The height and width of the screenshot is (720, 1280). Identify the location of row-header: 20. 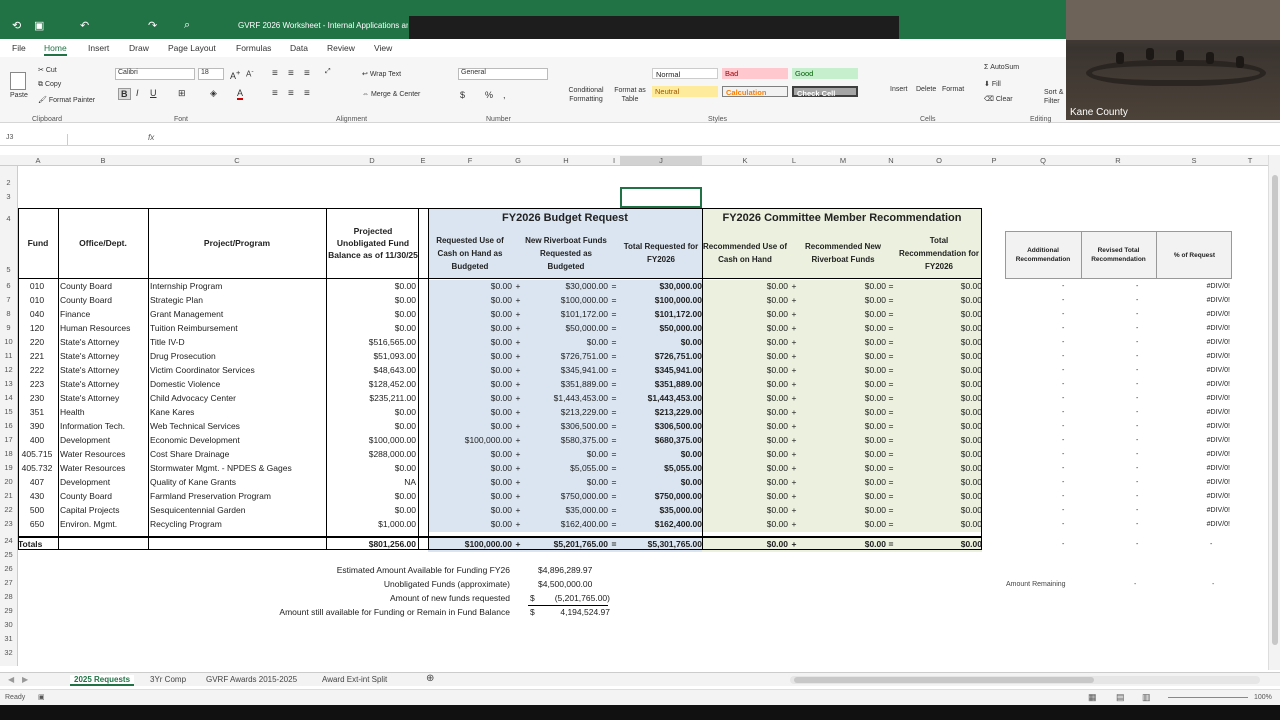
(8, 481).